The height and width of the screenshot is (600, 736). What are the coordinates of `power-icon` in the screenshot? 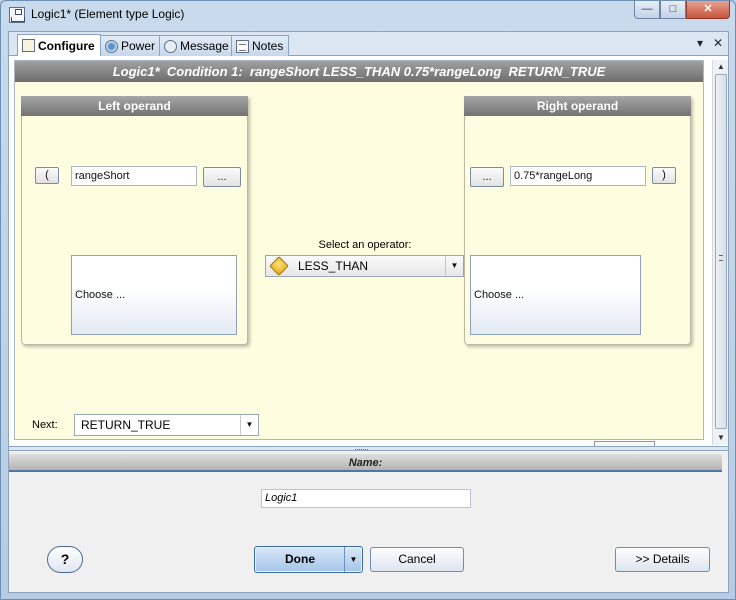 It's located at (111, 46).